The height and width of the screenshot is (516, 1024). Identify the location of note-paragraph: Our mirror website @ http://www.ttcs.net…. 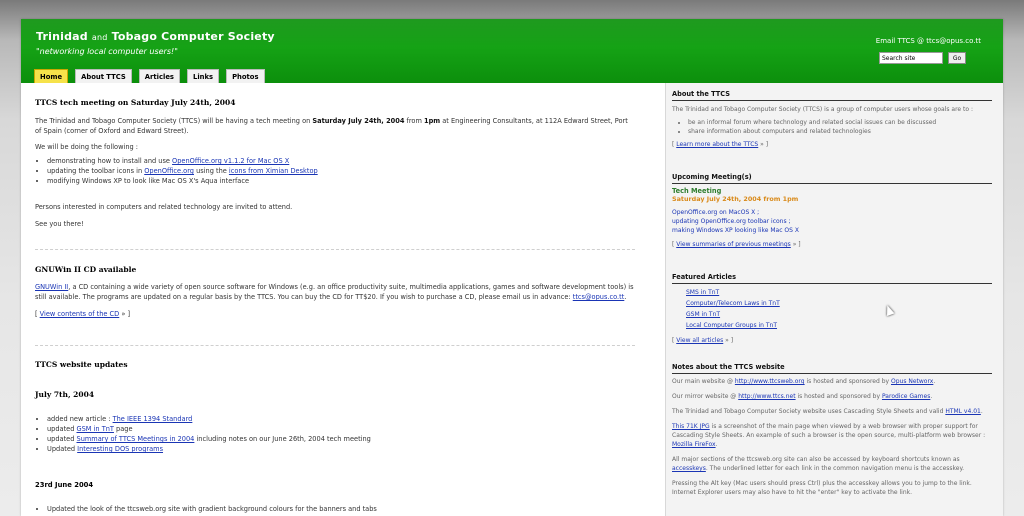
(802, 396).